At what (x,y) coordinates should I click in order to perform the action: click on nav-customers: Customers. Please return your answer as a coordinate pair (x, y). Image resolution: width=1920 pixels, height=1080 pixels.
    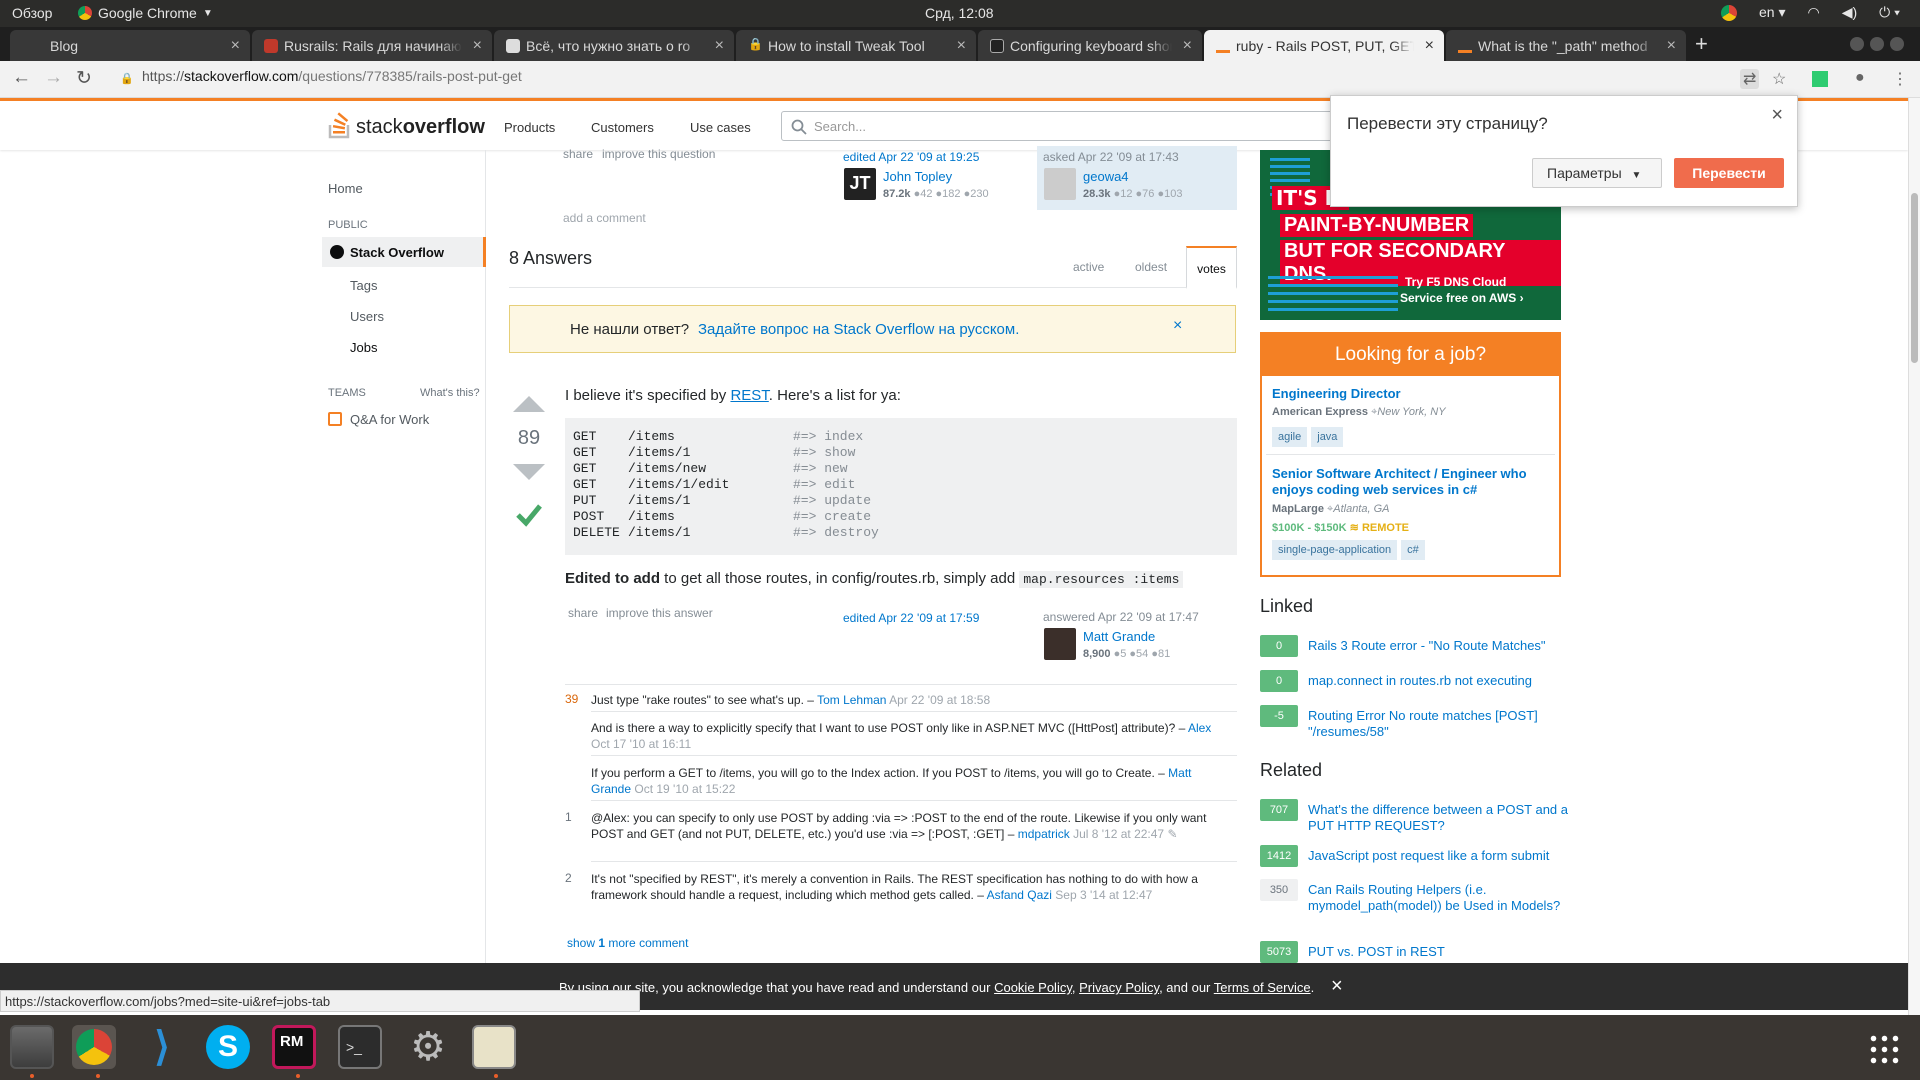
    Looking at the image, I should click on (622, 127).